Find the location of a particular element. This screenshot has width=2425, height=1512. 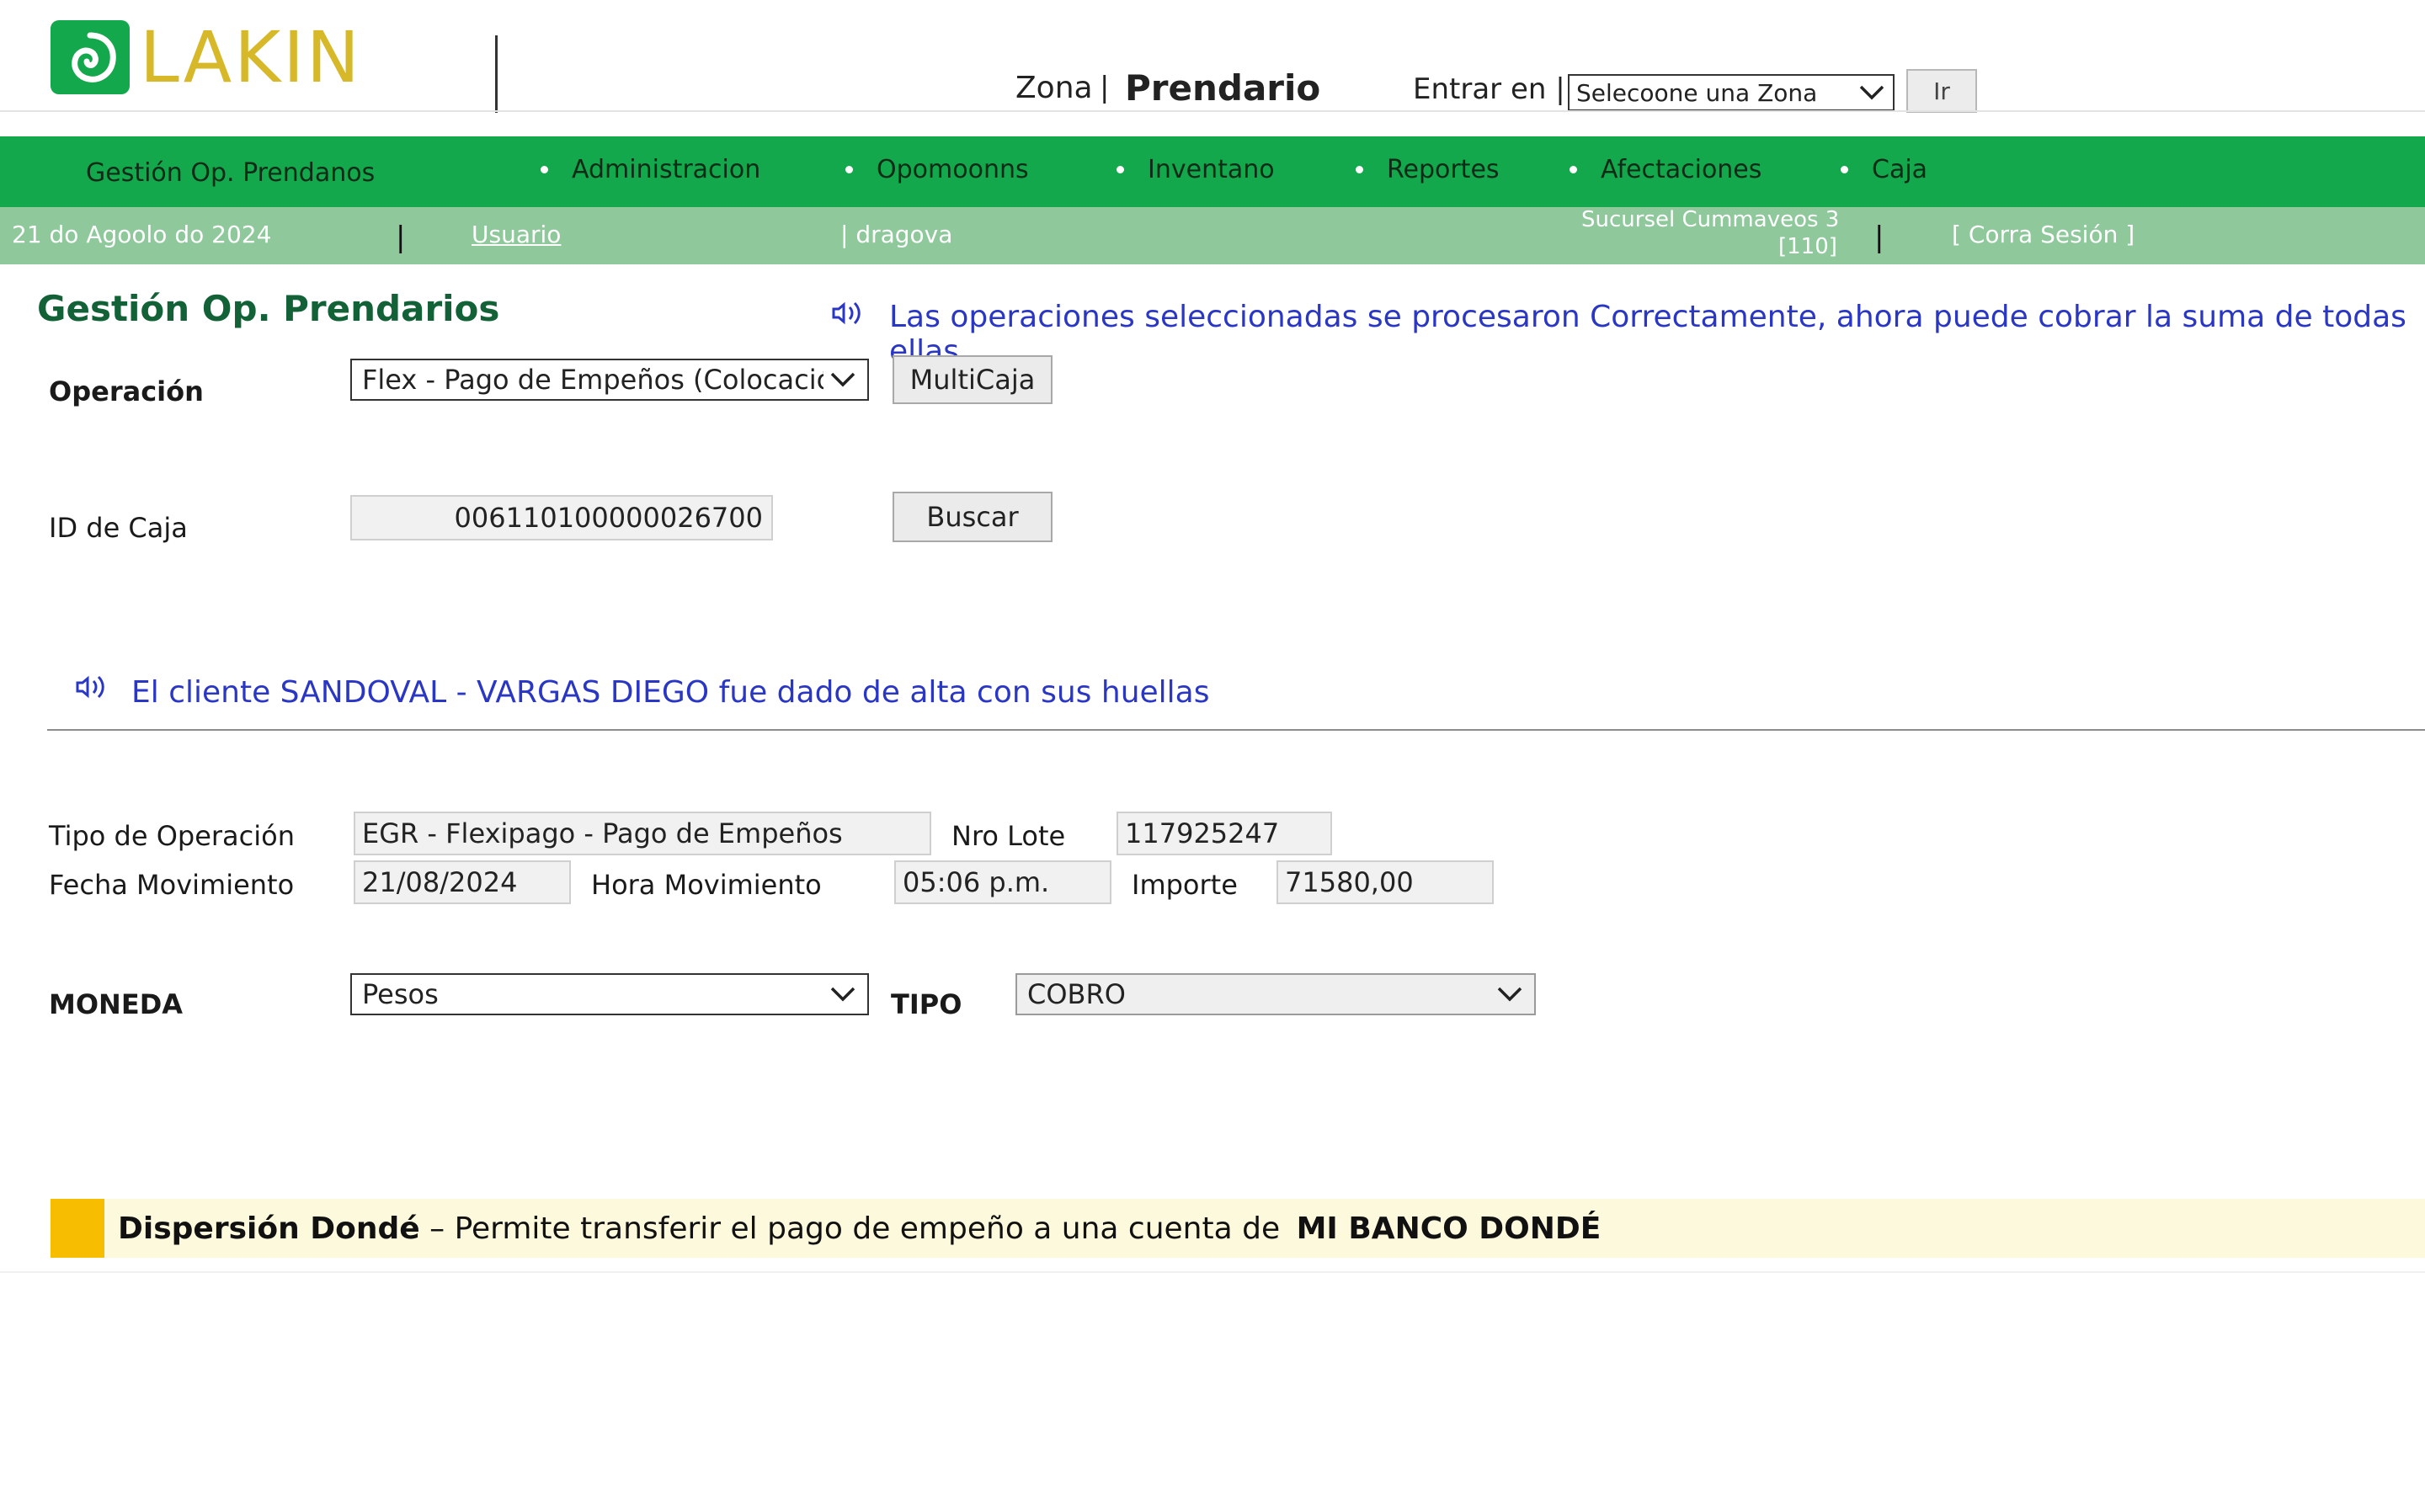

logo-text: LAKIN is located at coordinates (251, 57).